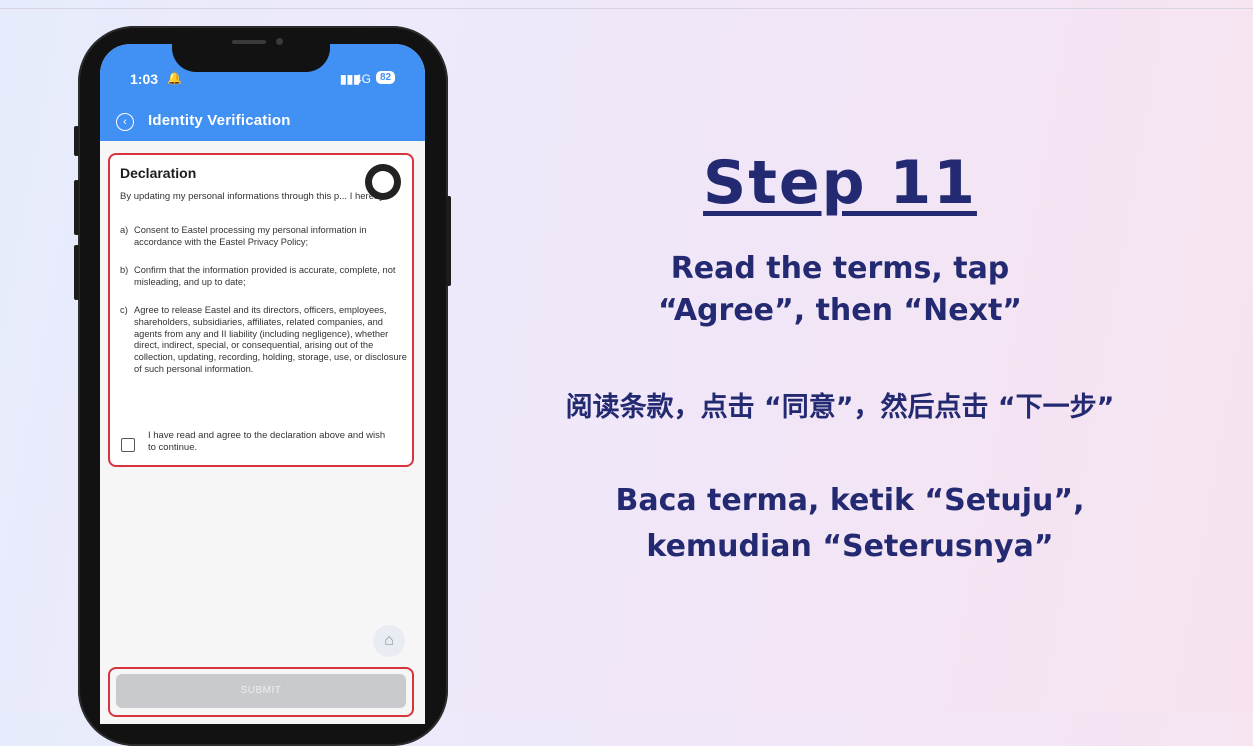 The image size is (1253, 746). Describe the element at coordinates (840, 268) in the screenshot. I see `instruction-english-line: Read the terms, tap` at that location.